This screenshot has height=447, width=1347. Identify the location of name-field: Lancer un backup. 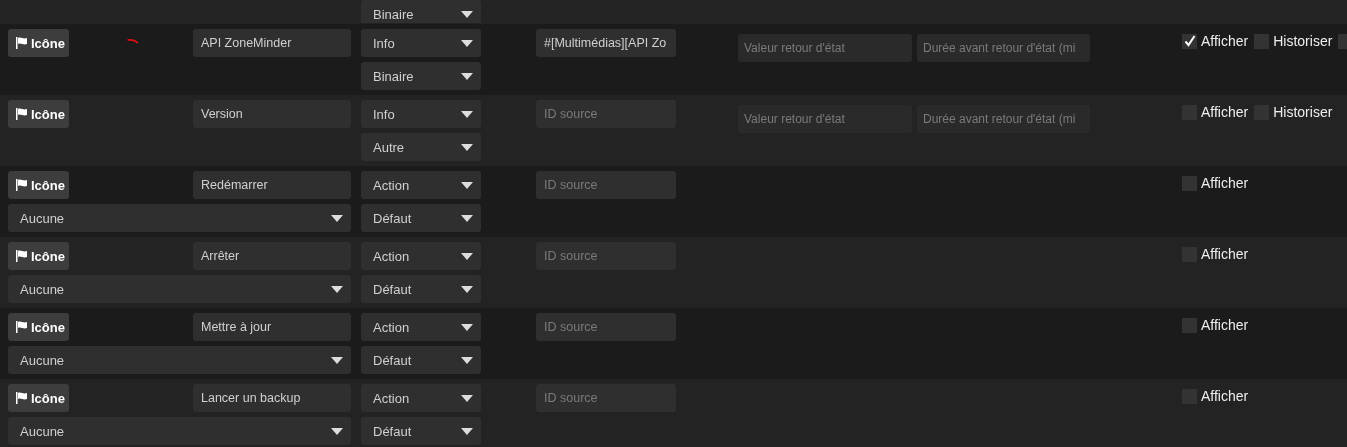
(272, 398).